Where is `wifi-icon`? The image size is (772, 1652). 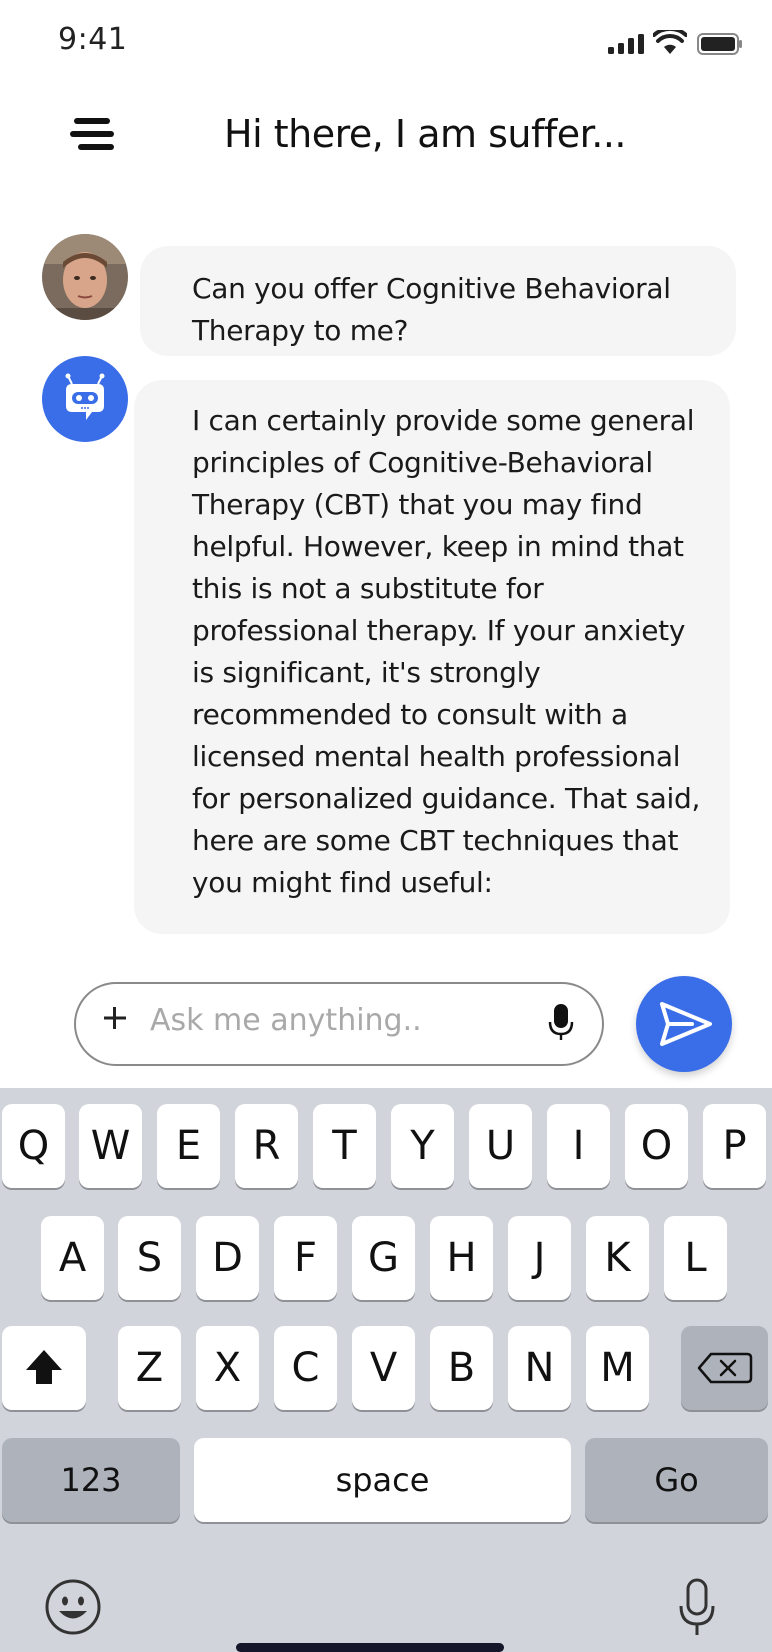 wifi-icon is located at coordinates (670, 42).